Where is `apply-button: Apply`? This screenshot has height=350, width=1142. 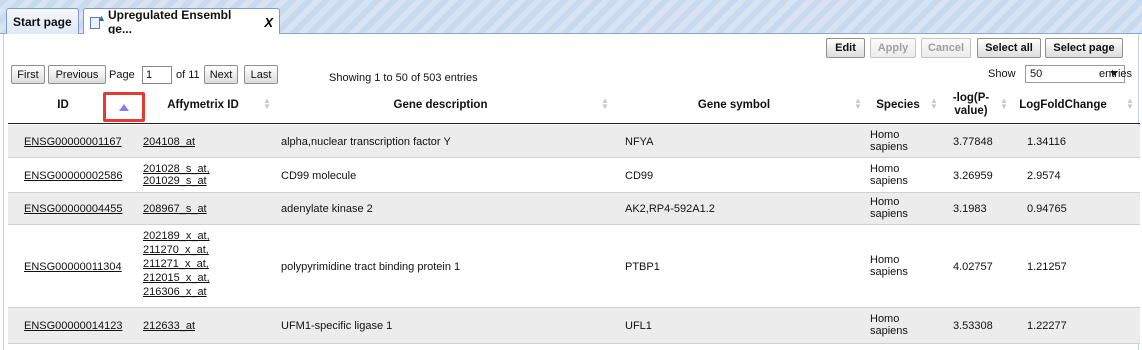
apply-button: Apply is located at coordinates (893, 48).